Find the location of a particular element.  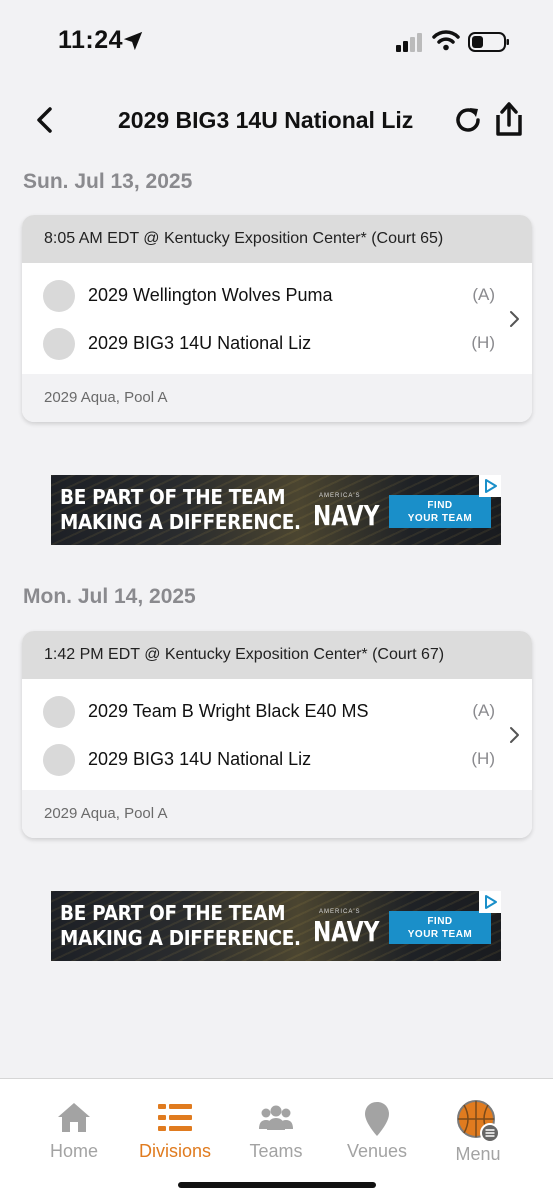

tab-home: Home is located at coordinates (74, 1129).